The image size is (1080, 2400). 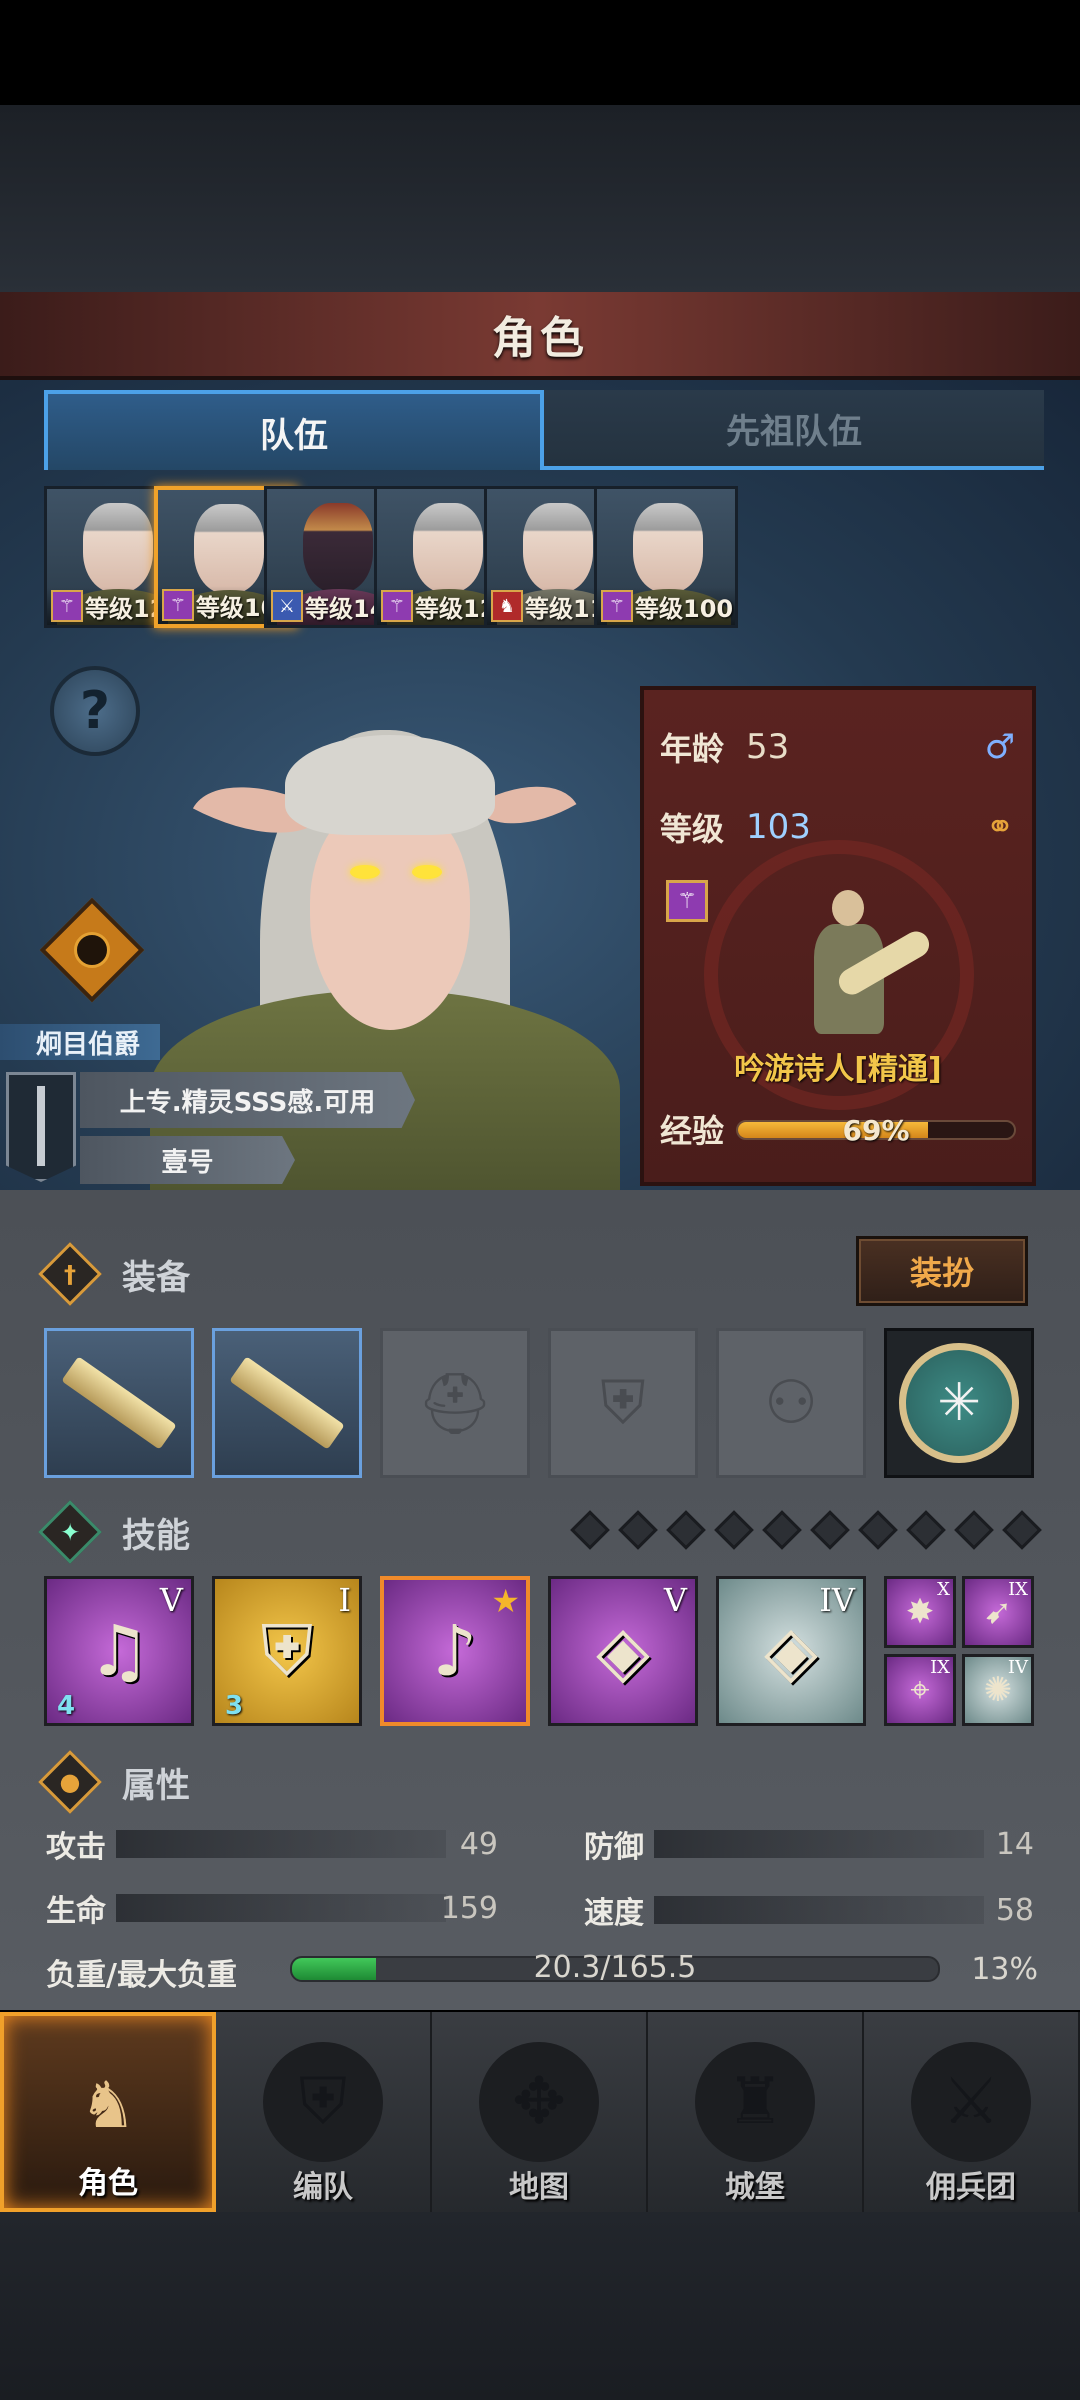 I want to click on speed-stat: 速度 58, so click(x=810, y=1910).